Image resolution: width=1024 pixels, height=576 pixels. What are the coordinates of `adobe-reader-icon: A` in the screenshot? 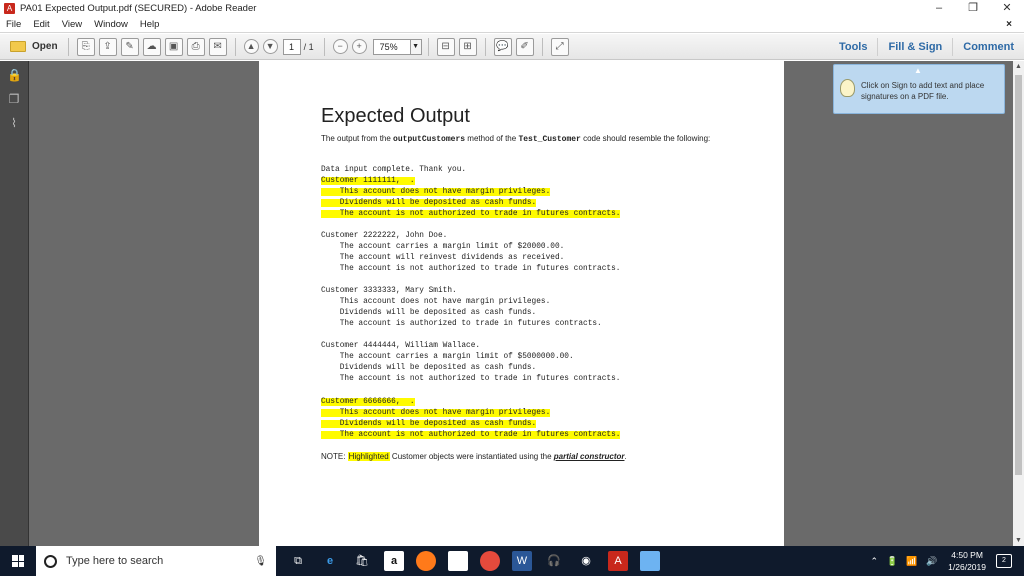 It's located at (9, 8).